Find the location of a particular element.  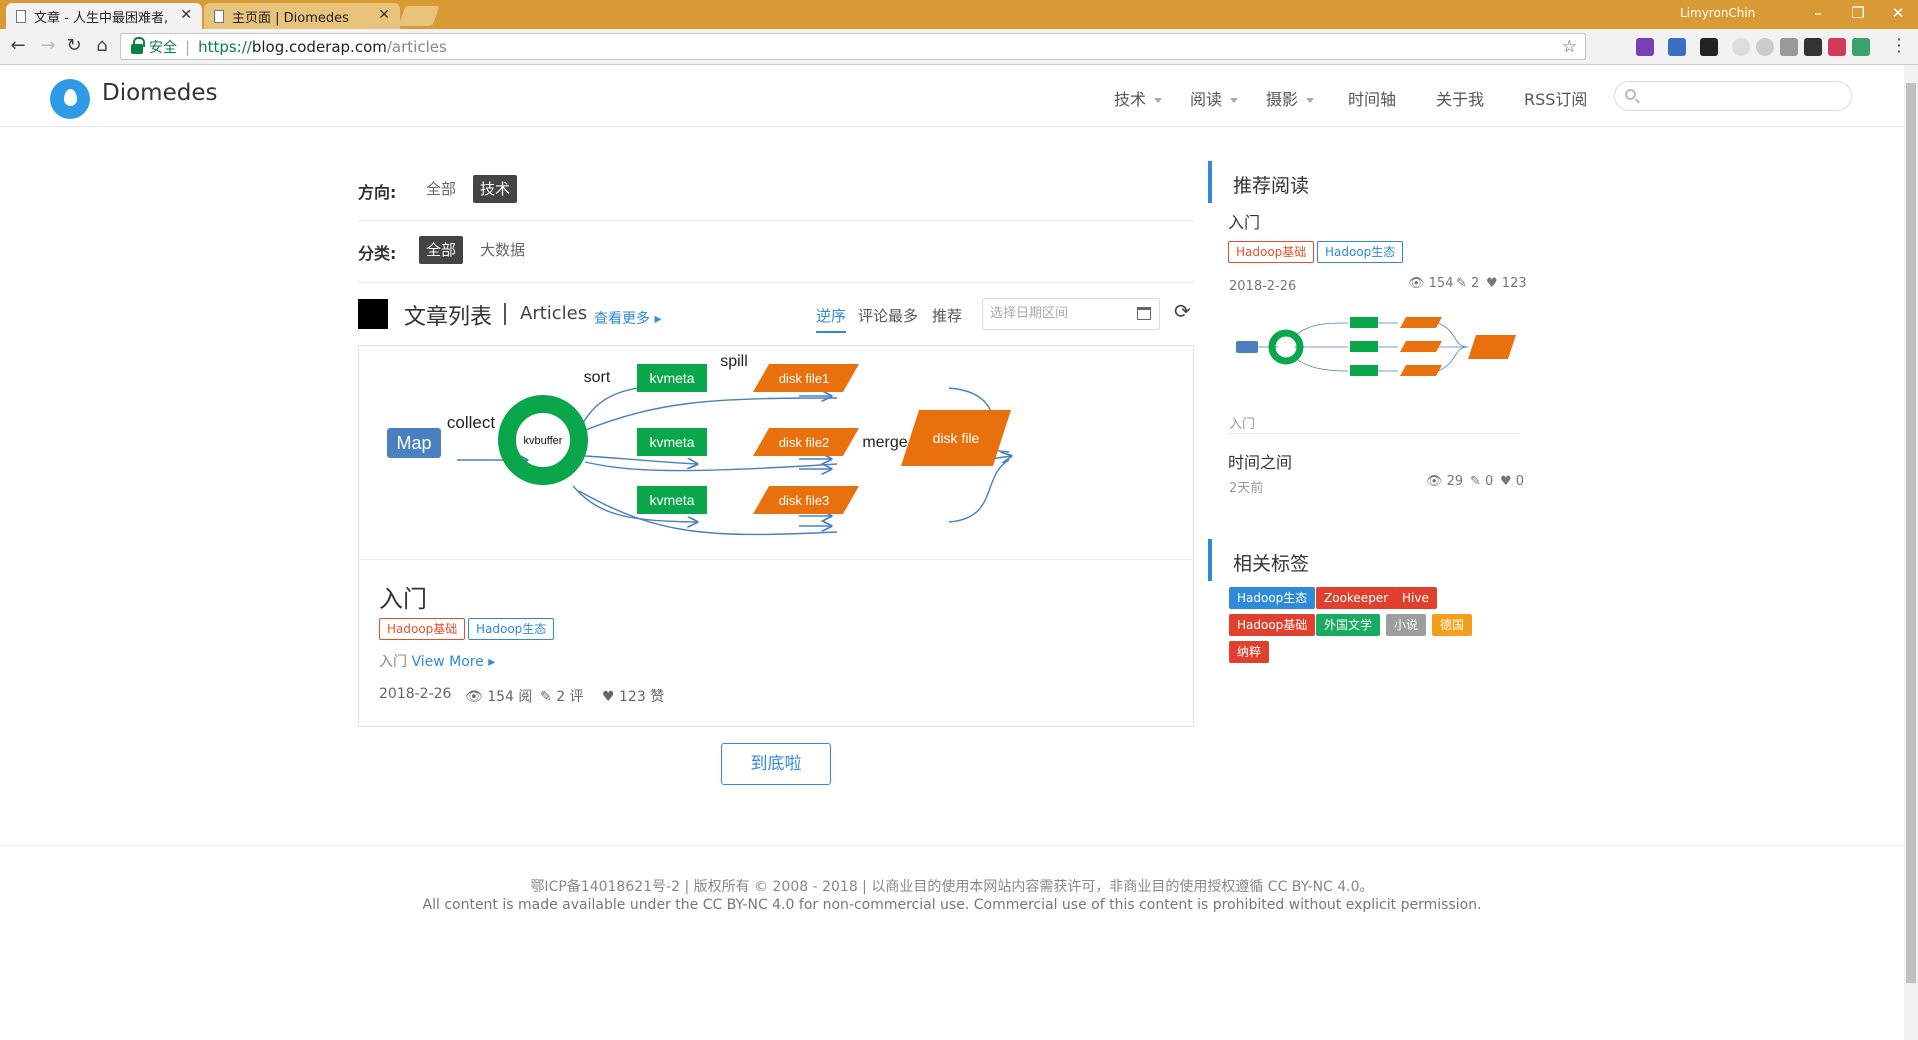

browser-menu-icon: ⋮ is located at coordinates (1899, 45).